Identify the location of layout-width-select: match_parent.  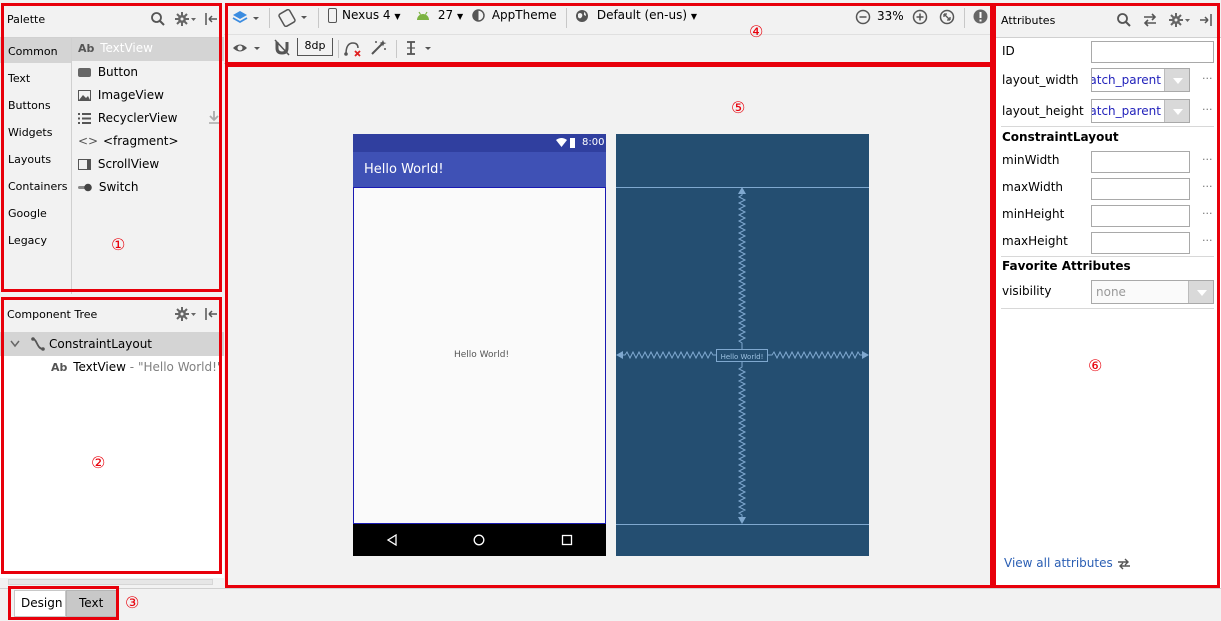
(1140, 80).